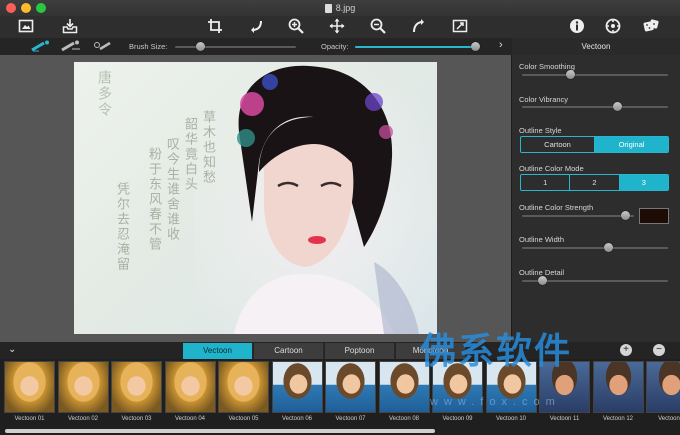 The width and height of the screenshot is (680, 435). What do you see at coordinates (256, 26) in the screenshot?
I see `rotate-left-icon` at bounding box center [256, 26].